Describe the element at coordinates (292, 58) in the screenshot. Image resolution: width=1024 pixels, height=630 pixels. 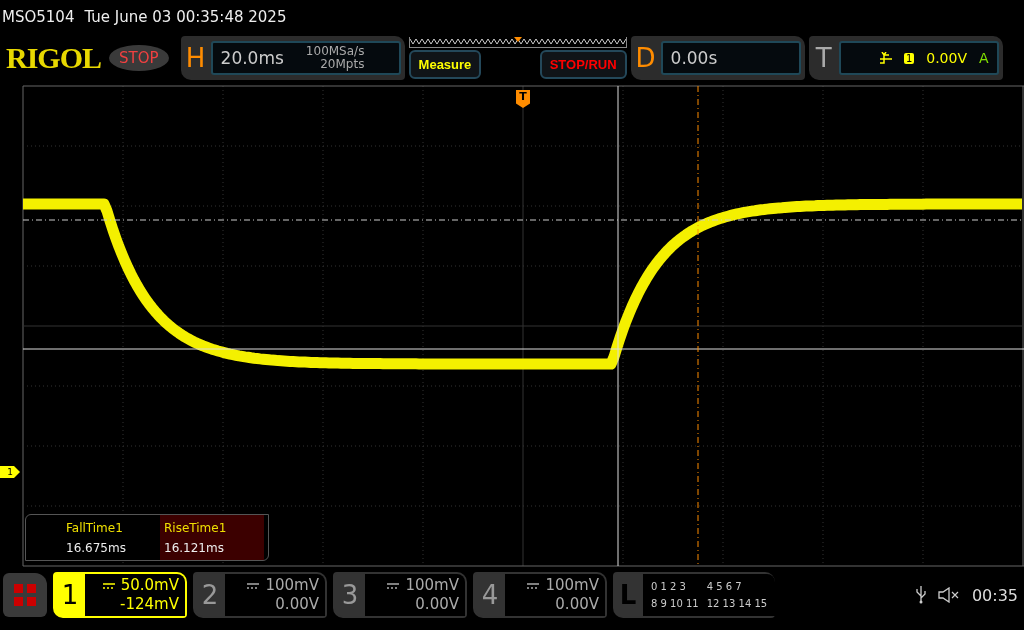
I see `horizontal-panel: H 20.0ms 100MSa/s 20Mpts` at that location.